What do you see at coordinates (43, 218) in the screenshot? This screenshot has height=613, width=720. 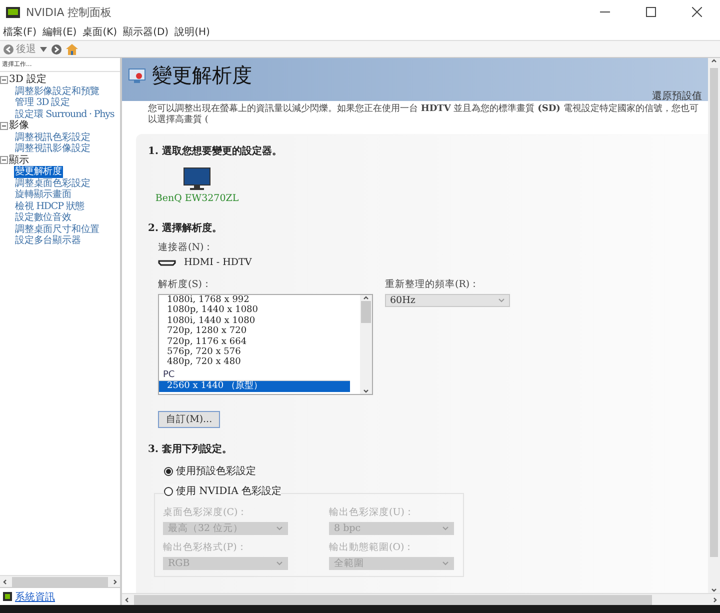 I see `tree-item: 設定數位音效` at bounding box center [43, 218].